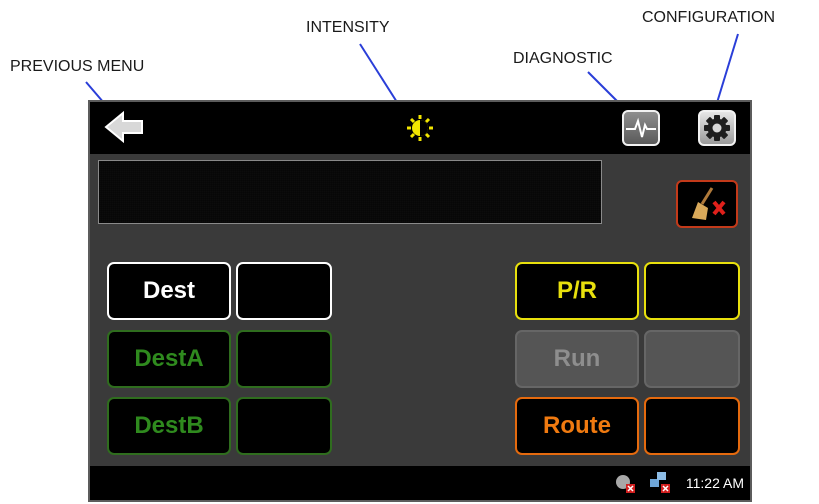 Image resolution: width=819 pixels, height=504 pixels. Describe the element at coordinates (660, 484) in the screenshot. I see `network-disconnected-icon` at that location.